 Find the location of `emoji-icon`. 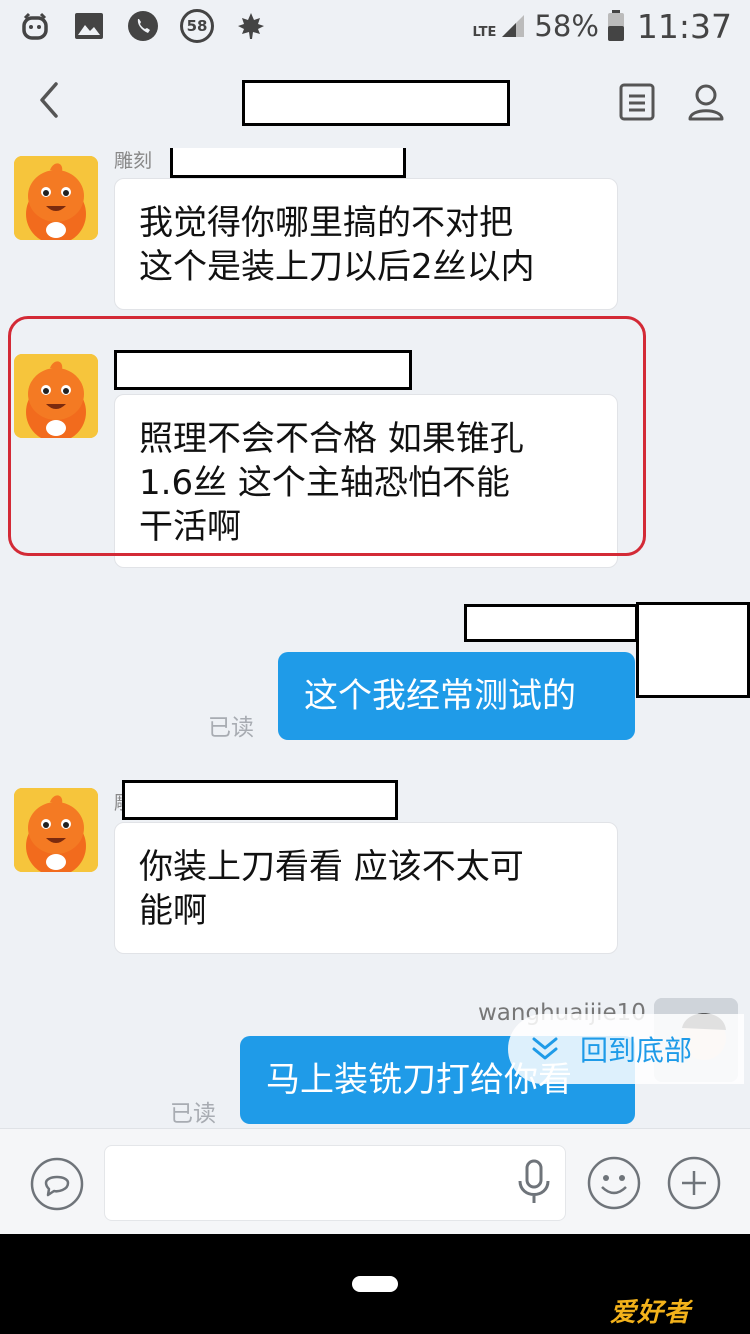

emoji-icon is located at coordinates (614, 1183).